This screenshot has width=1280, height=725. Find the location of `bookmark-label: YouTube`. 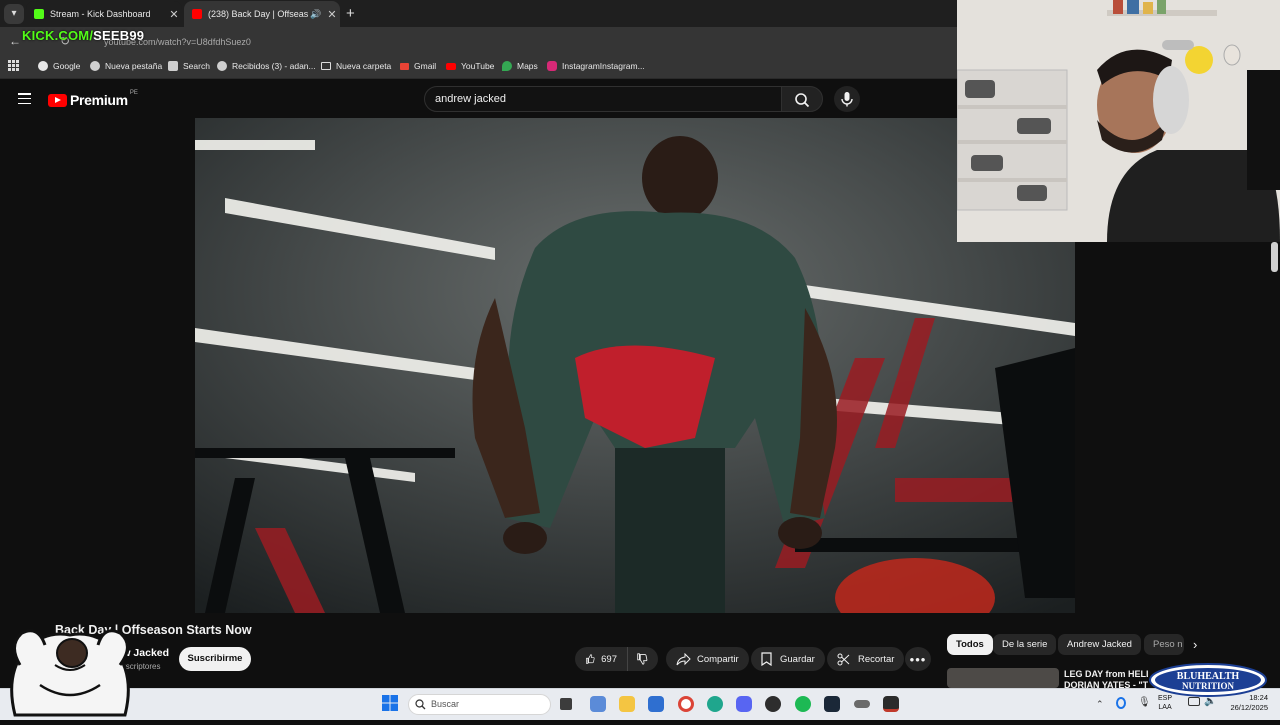

bookmark-label: YouTube is located at coordinates (478, 66).